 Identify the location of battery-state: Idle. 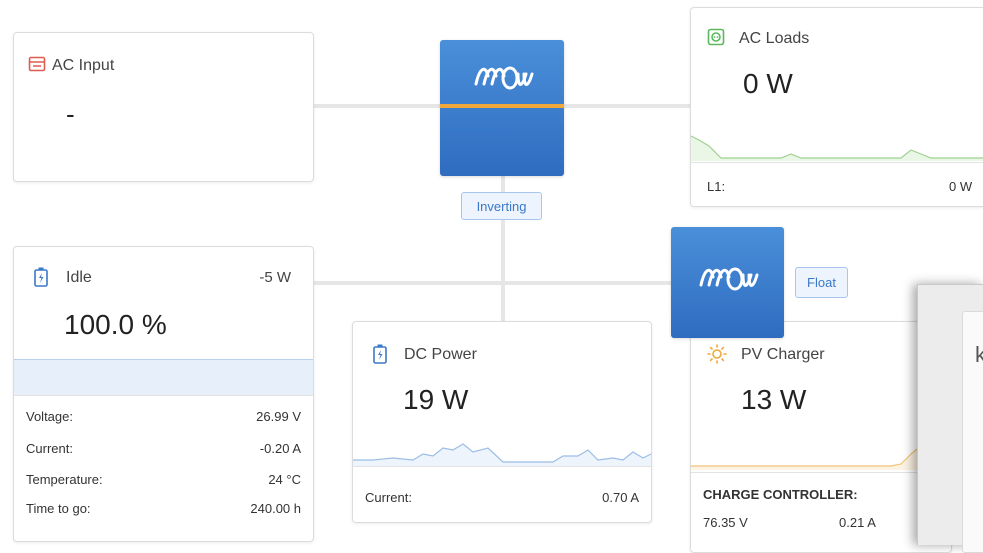
(79, 277).